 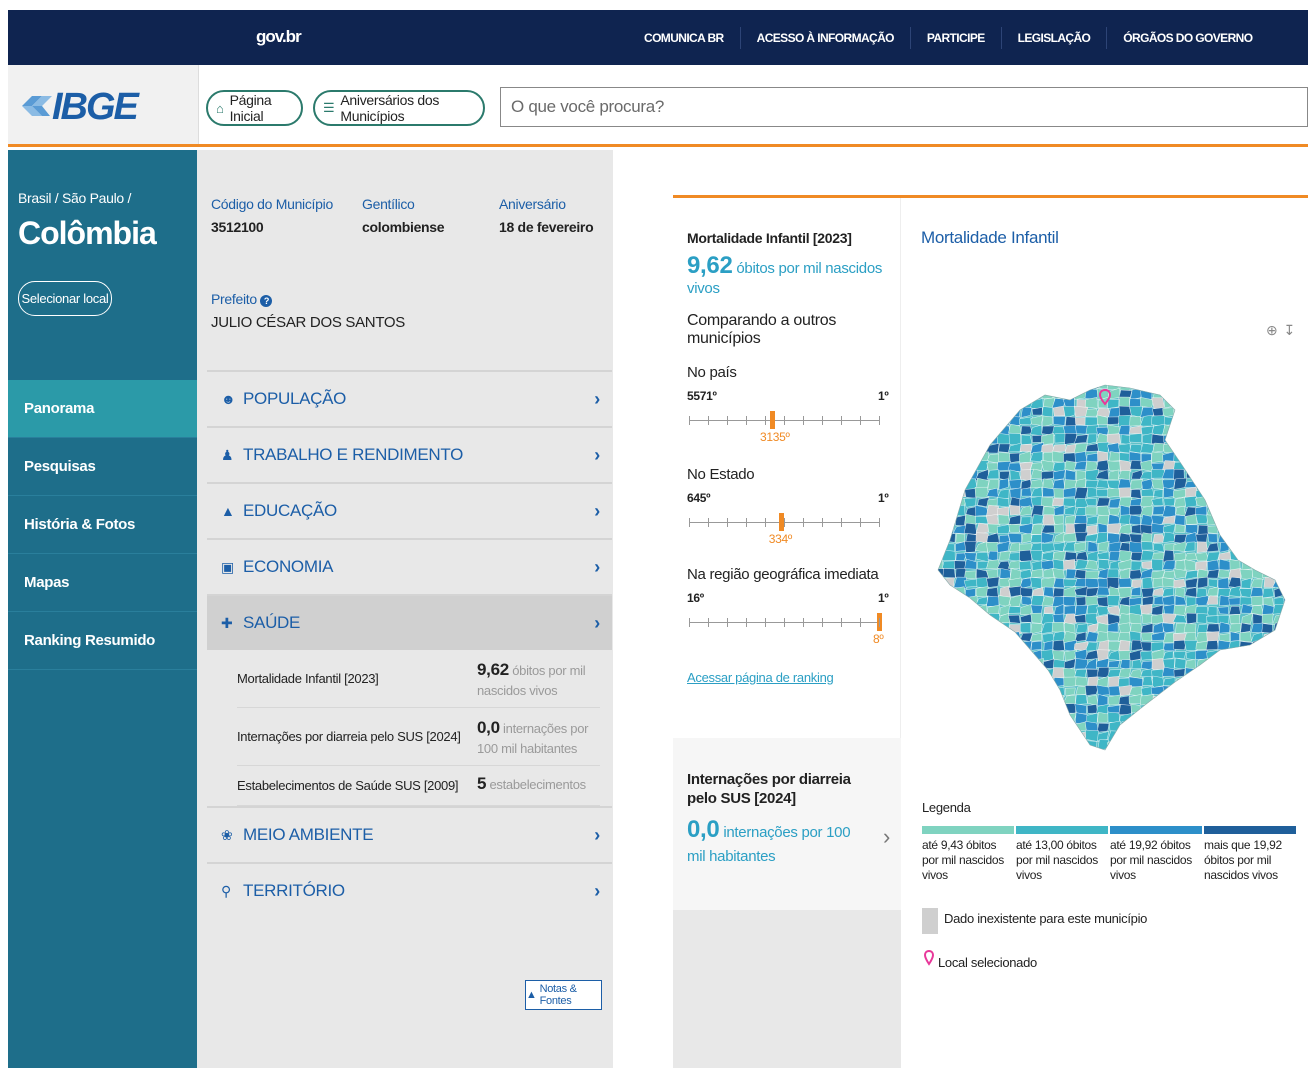 I want to click on home-button: ⌂ Página Inicial, so click(x=254, y=108).